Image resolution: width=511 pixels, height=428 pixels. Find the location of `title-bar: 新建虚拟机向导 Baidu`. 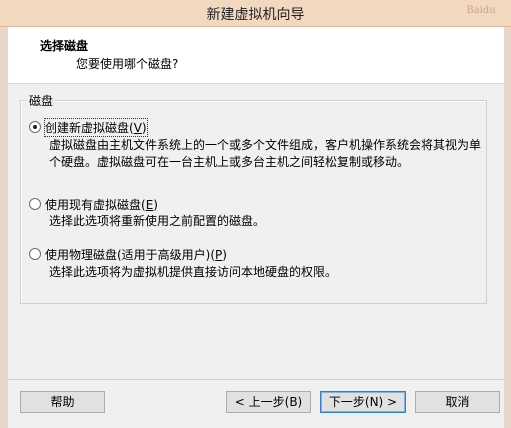

title-bar: 新建虚拟机向导 Baidu is located at coordinates (255, 13).